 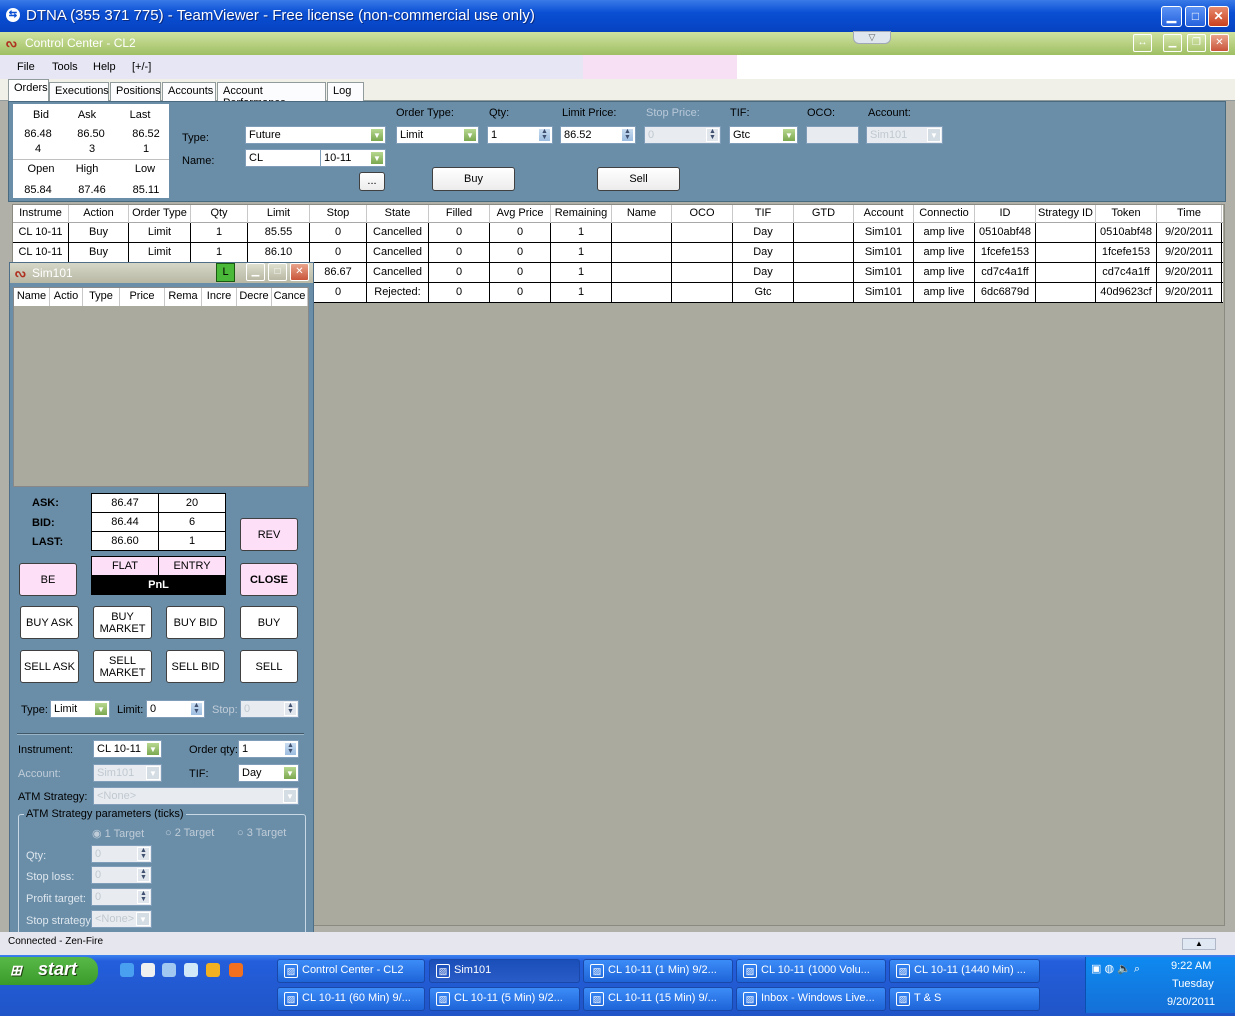 What do you see at coordinates (459, 214) in the screenshot?
I see `orders-col-7: Filled` at bounding box center [459, 214].